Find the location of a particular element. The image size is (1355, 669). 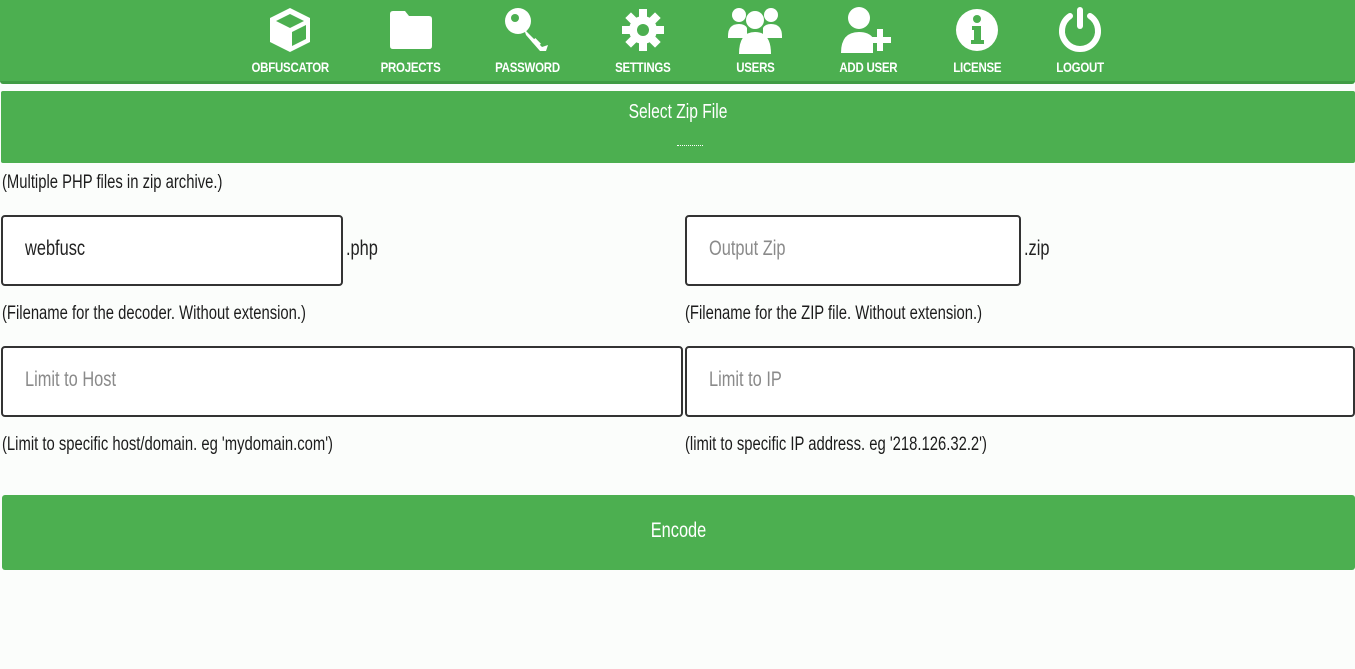

cube-icon is located at coordinates (290, 30).